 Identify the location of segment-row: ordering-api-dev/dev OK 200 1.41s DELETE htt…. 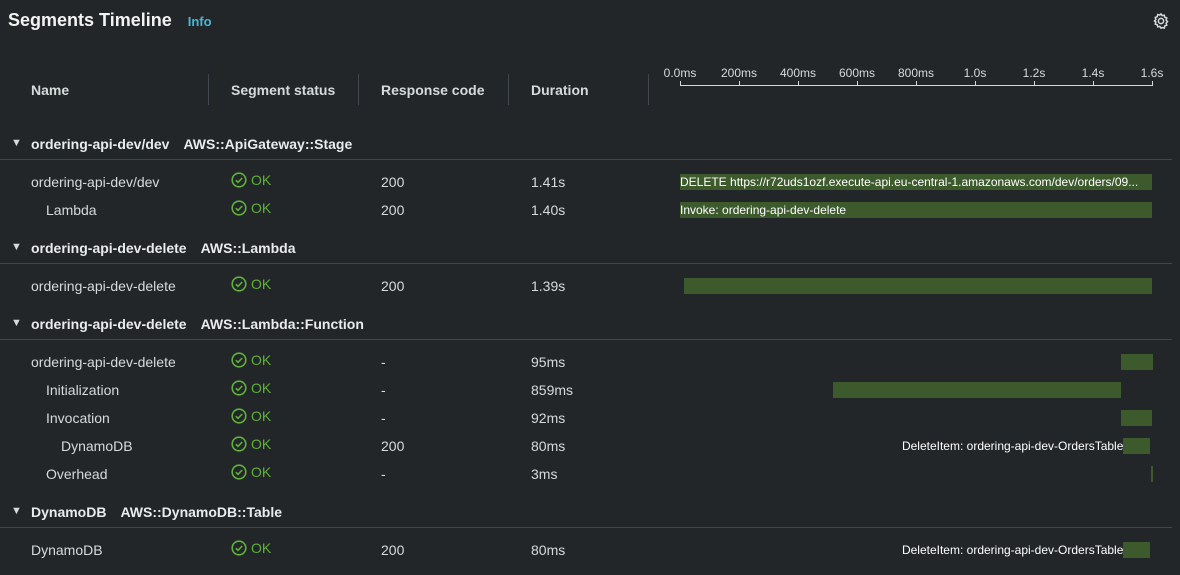
(590, 182).